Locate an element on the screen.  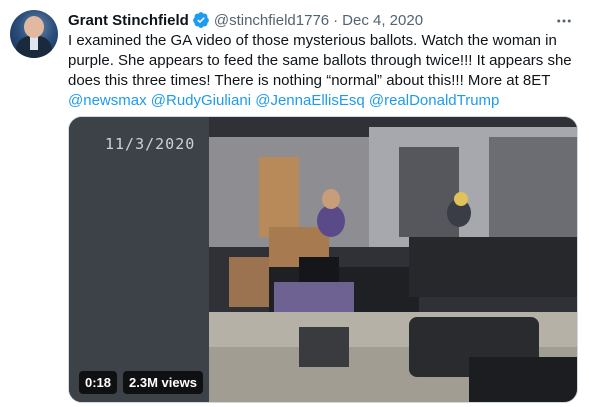
author-name: Grant Stinchfield is located at coordinates (128, 20).